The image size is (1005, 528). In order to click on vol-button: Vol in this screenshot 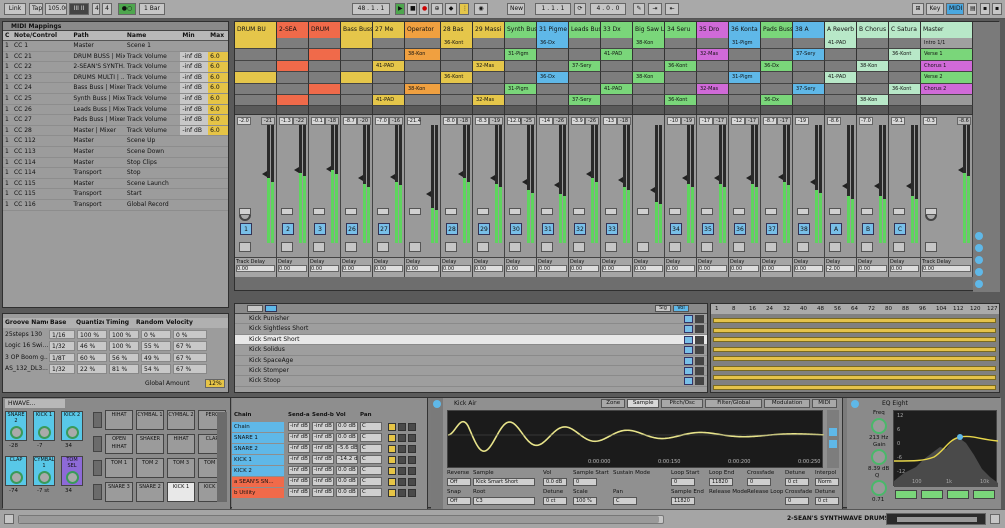, I will do `click(681, 308)`.